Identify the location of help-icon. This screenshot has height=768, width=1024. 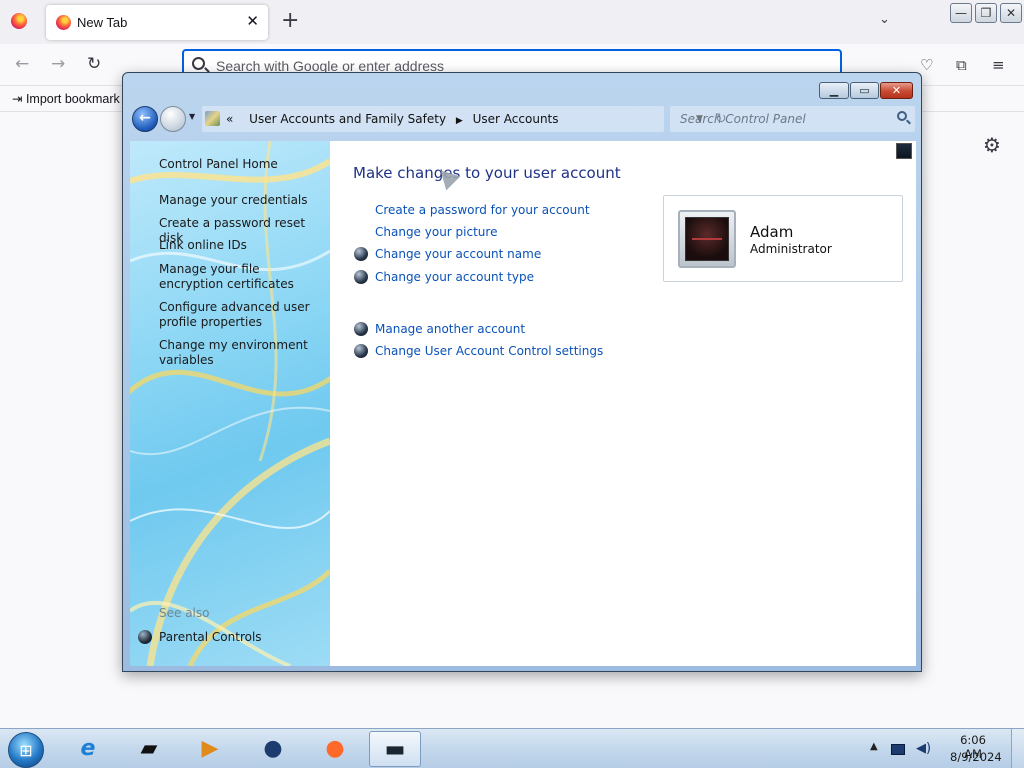
(904, 151).